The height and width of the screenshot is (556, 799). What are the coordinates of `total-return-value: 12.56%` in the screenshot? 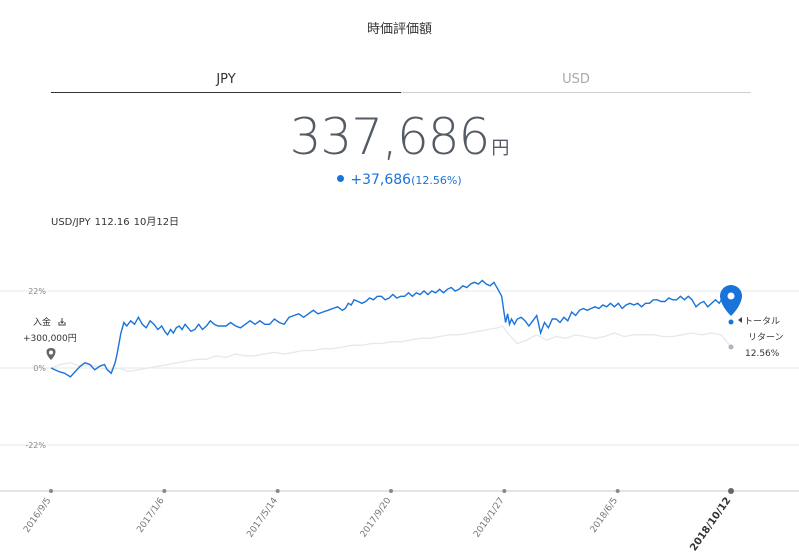 It's located at (762, 354).